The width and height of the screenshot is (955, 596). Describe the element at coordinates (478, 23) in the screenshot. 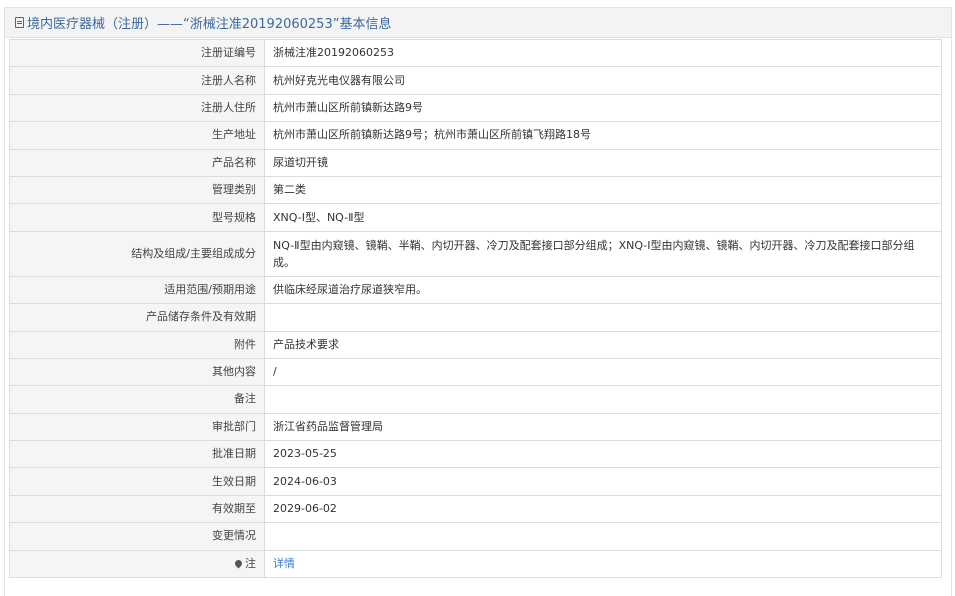

I see `panel-header: 境内医疗器械（注册）——“浙械注准20192060253”基本信息` at that location.